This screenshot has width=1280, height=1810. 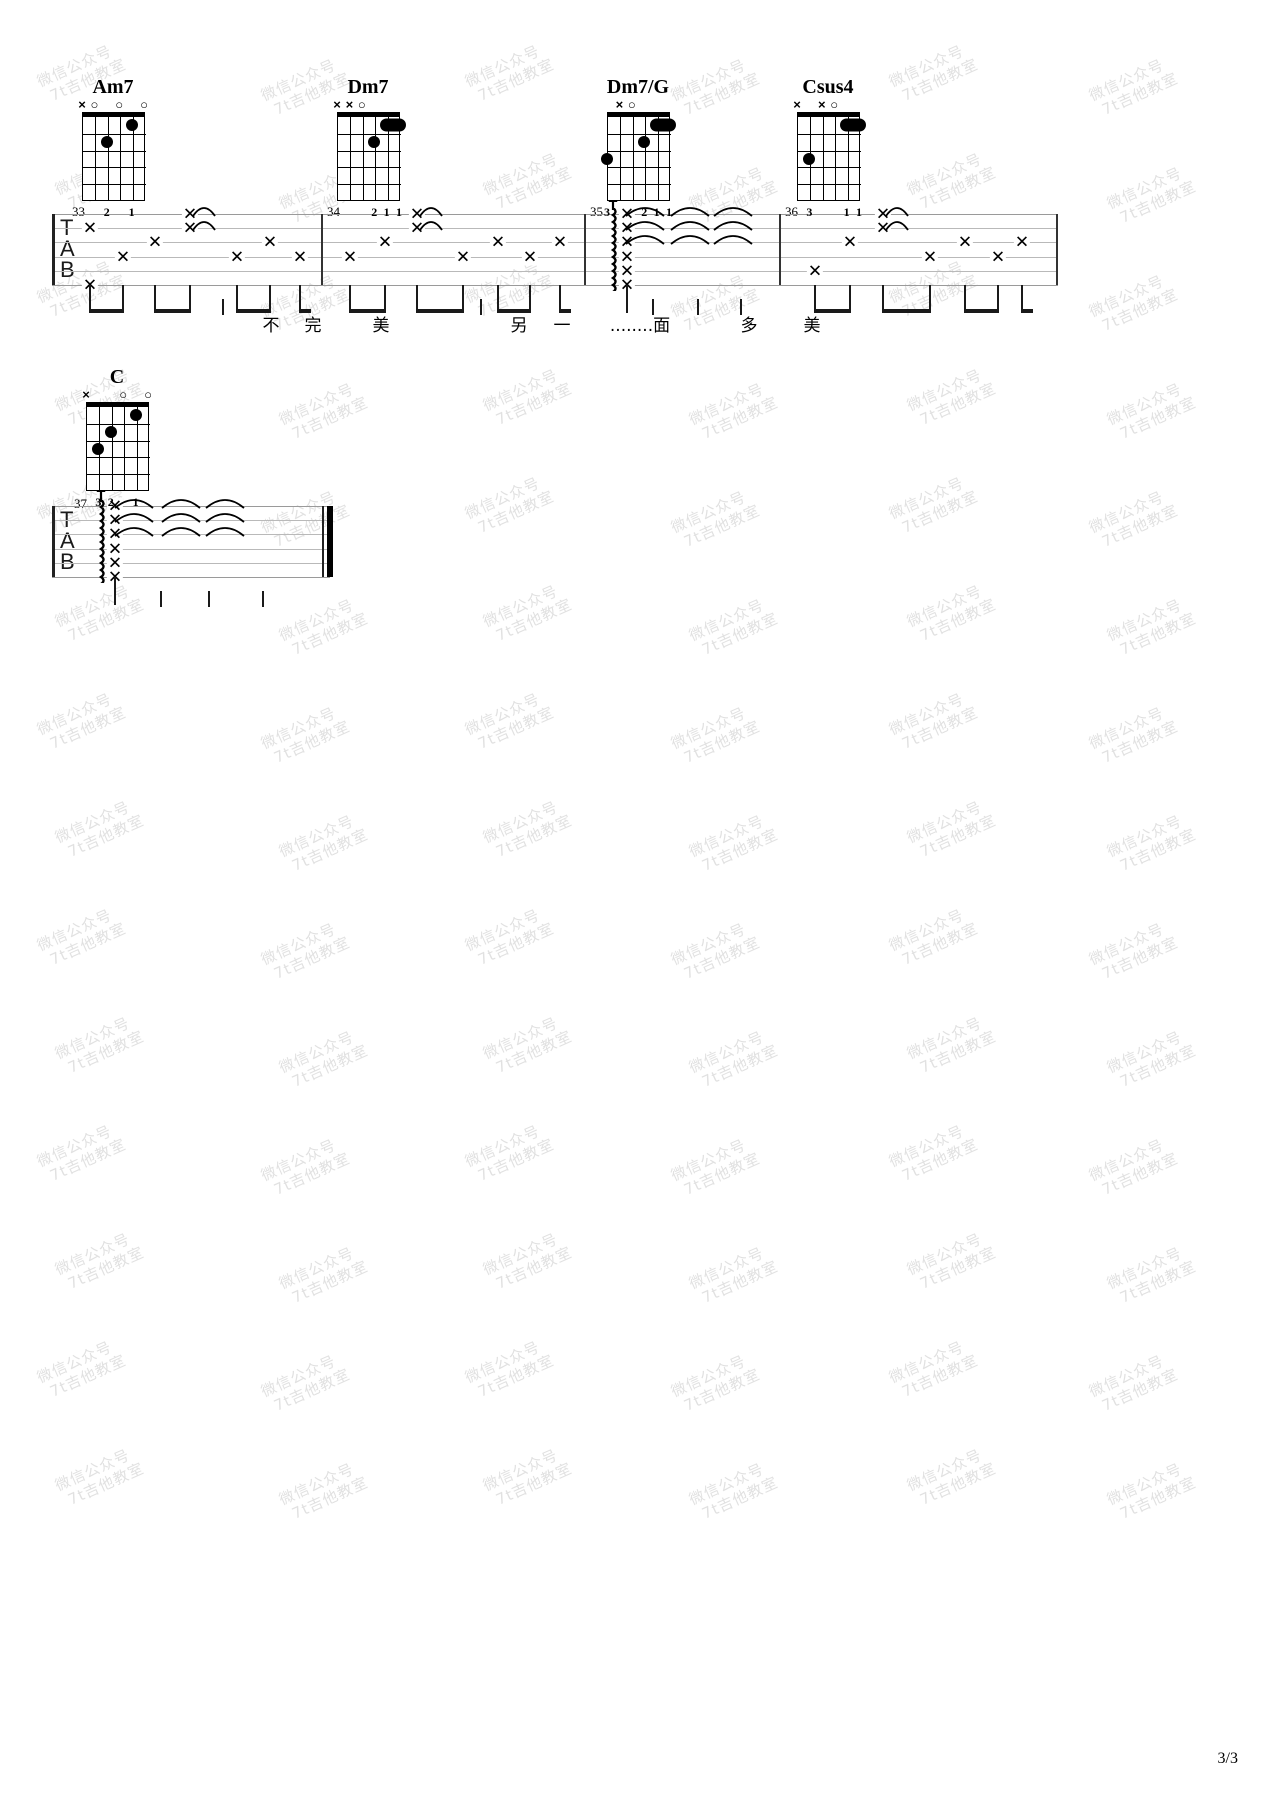 I want to click on chord-name: Dm7, so click(x=368, y=87).